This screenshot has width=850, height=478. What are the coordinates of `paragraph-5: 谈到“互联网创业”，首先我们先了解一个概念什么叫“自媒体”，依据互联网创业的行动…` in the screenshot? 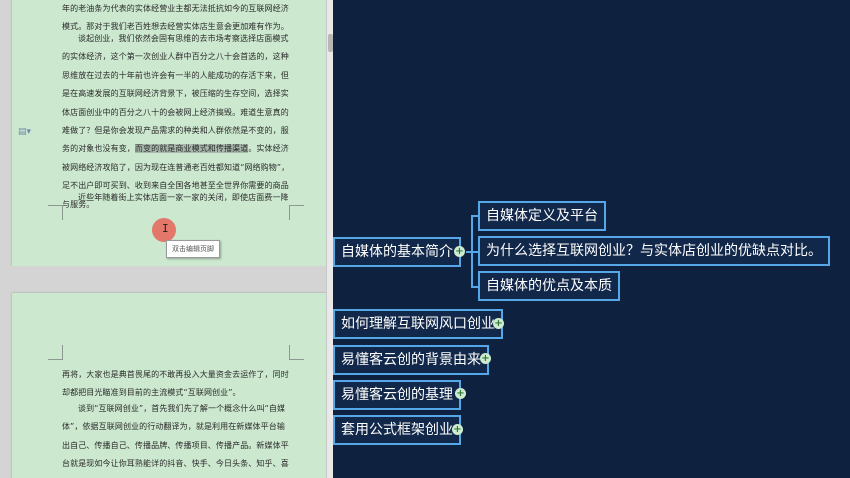 It's located at (175, 441).